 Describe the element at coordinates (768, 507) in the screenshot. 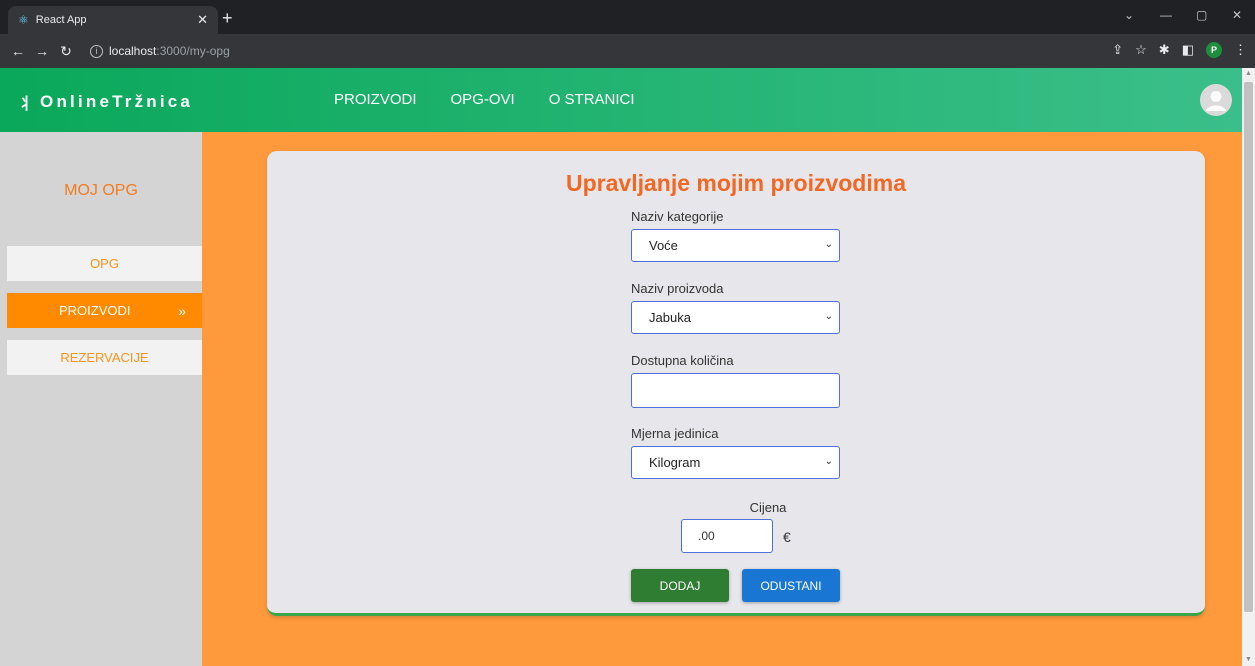

I see `price-label: Cijena` at that location.